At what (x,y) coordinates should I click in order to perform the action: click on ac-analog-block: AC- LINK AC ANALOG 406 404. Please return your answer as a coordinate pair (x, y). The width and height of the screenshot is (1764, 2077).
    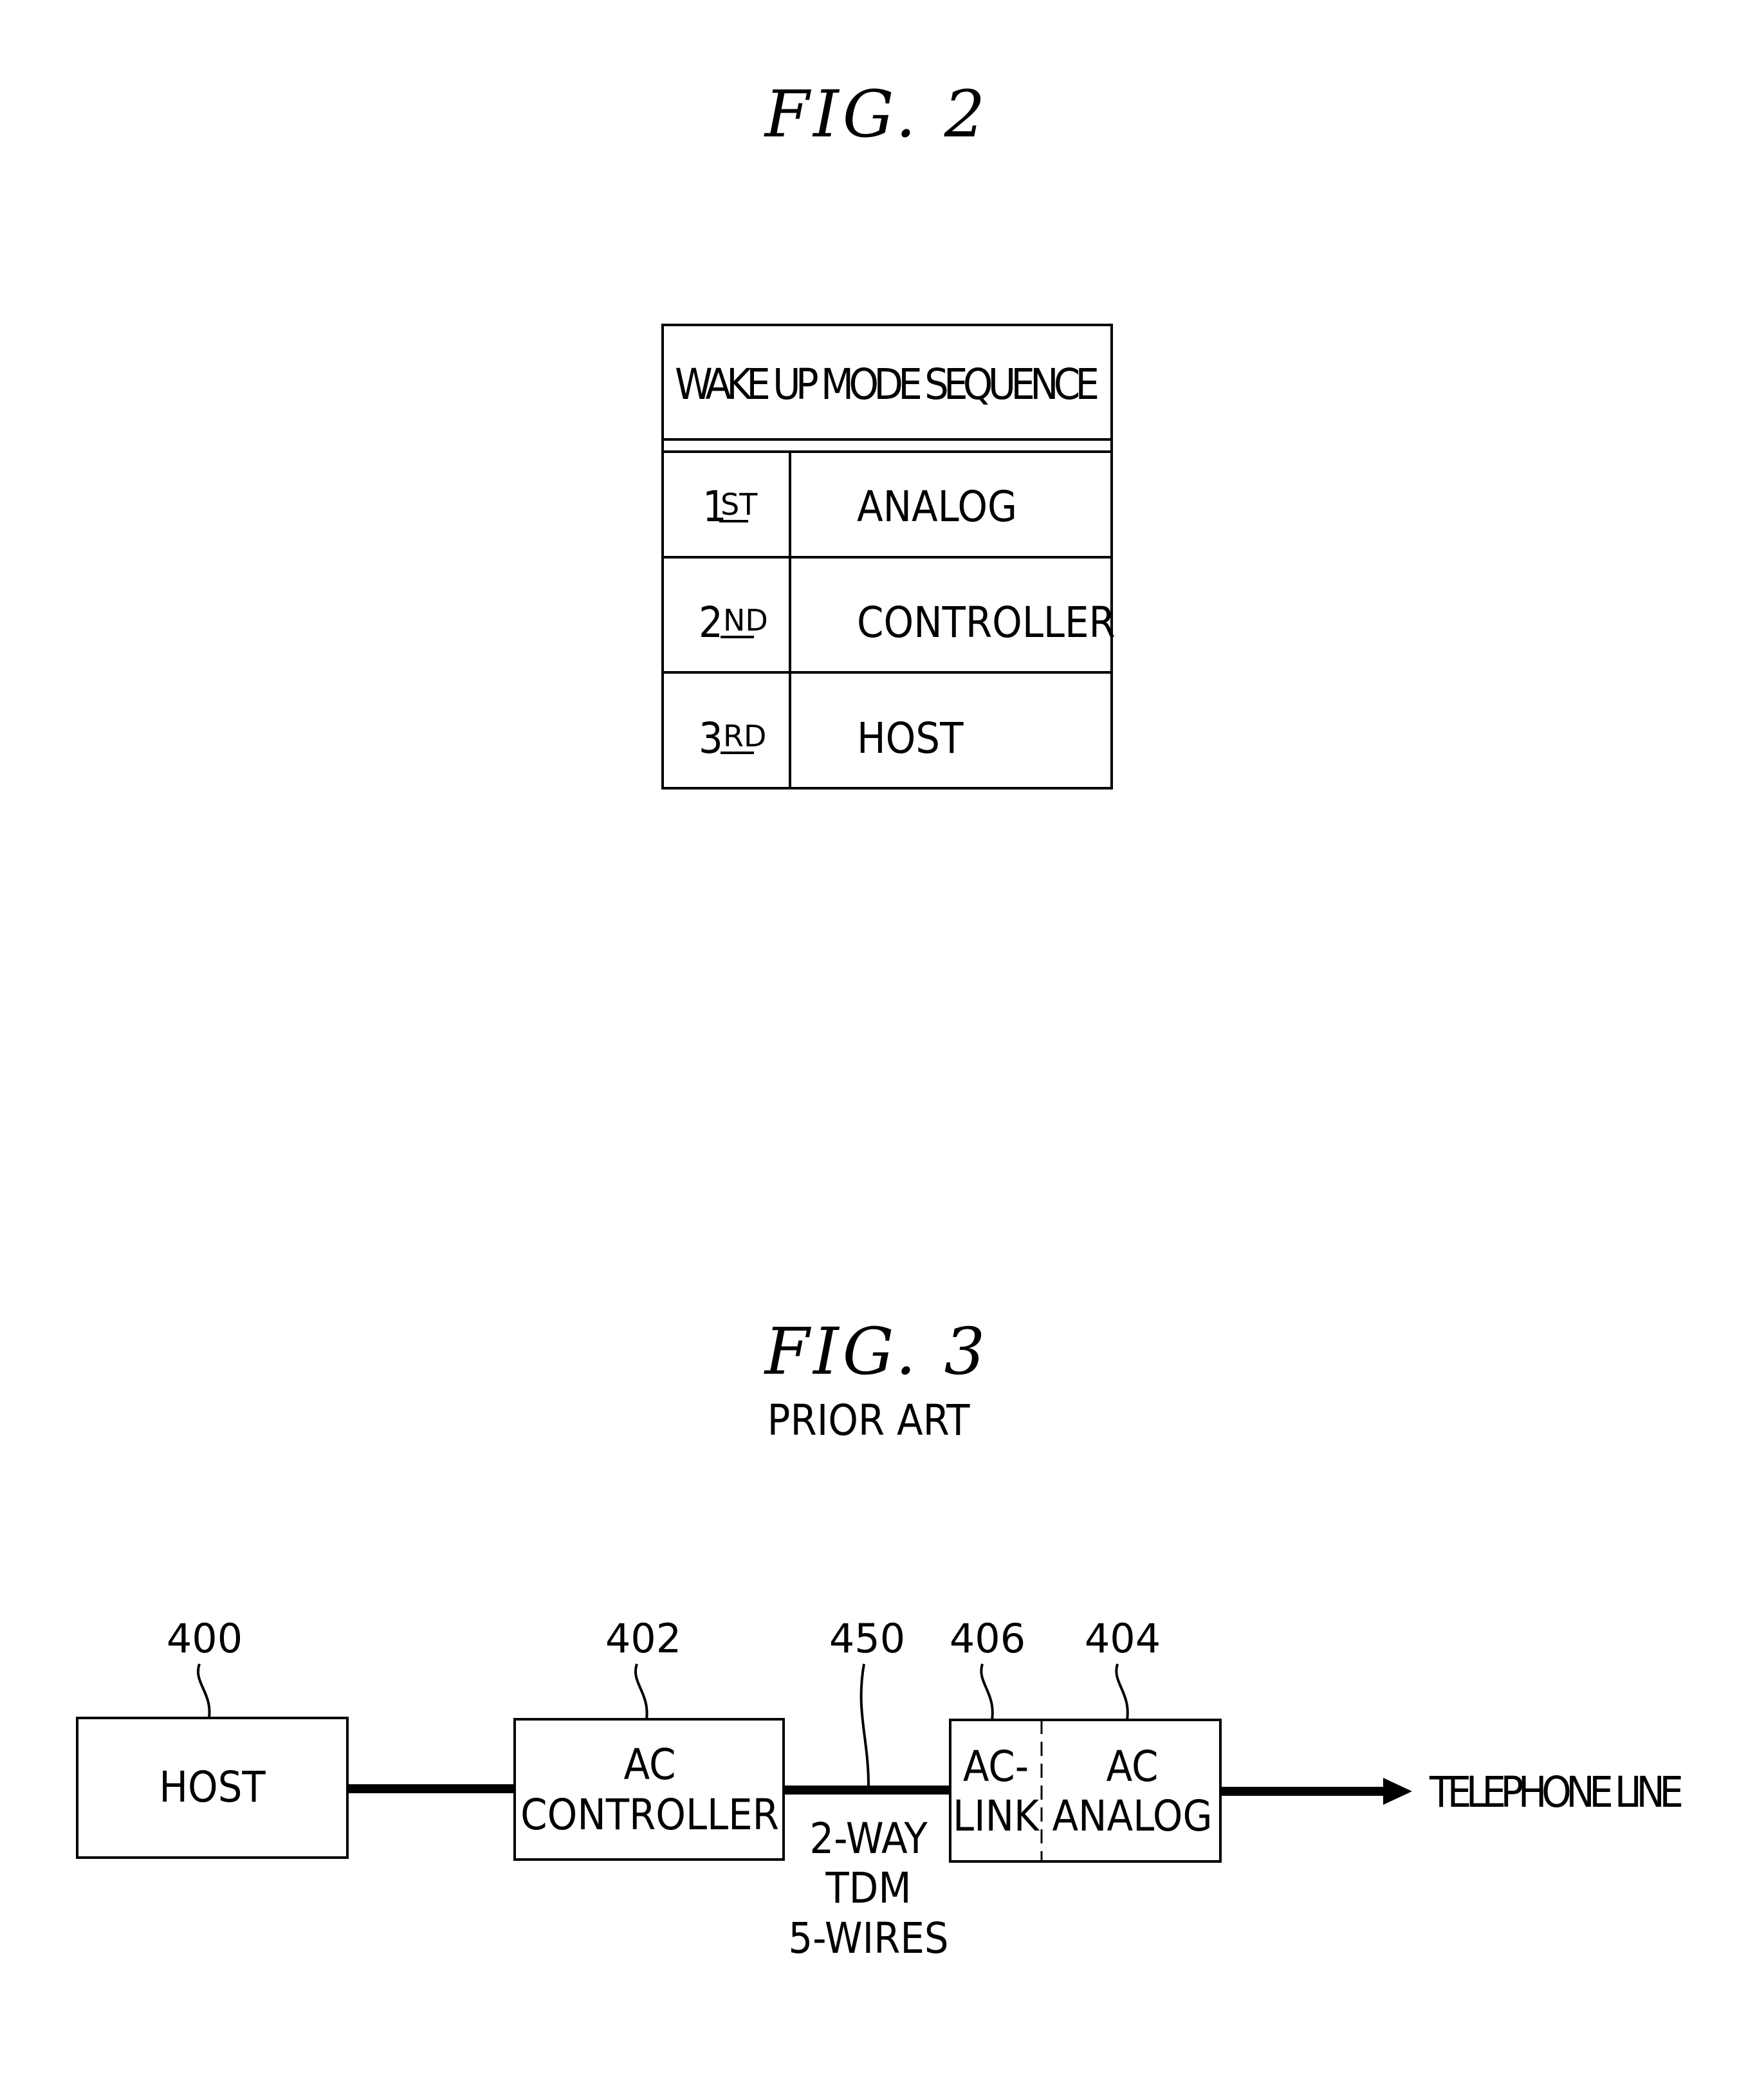
    Looking at the image, I should click on (1085, 1739).